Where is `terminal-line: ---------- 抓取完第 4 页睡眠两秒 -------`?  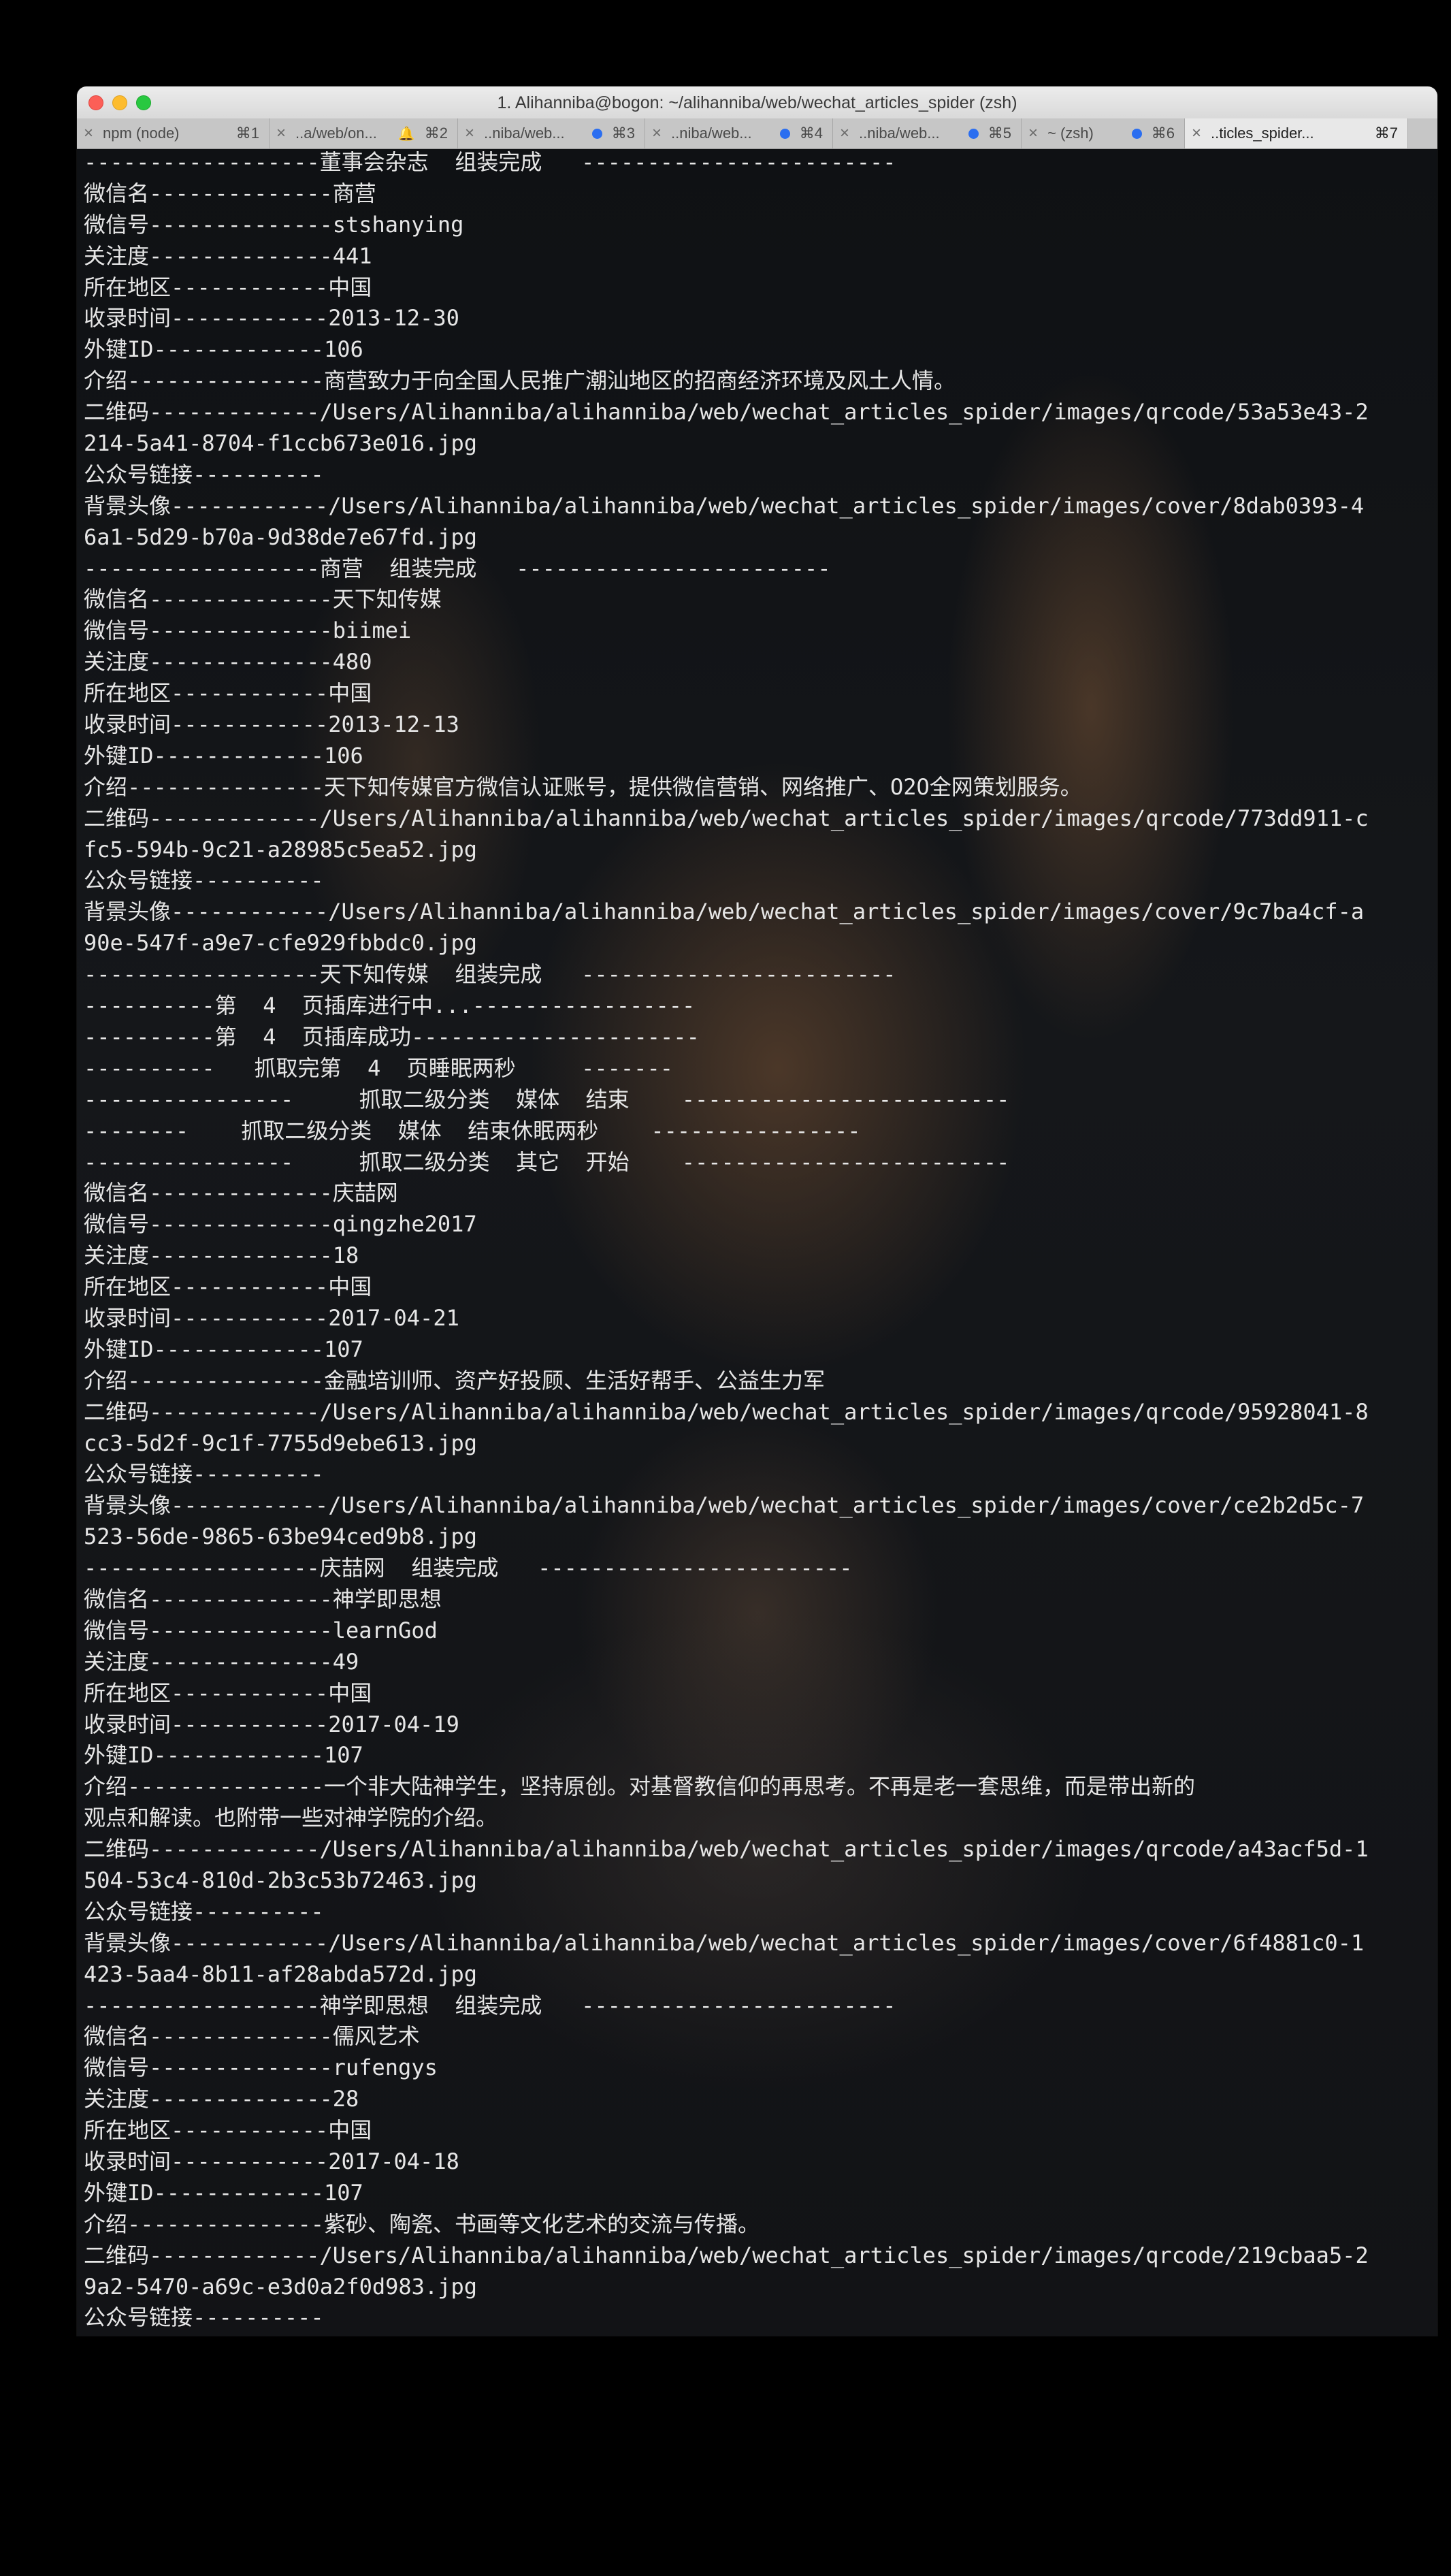
terminal-line: ---------- 抓取完第 4 页睡眠两秒 ------- is located at coordinates (378, 1067).